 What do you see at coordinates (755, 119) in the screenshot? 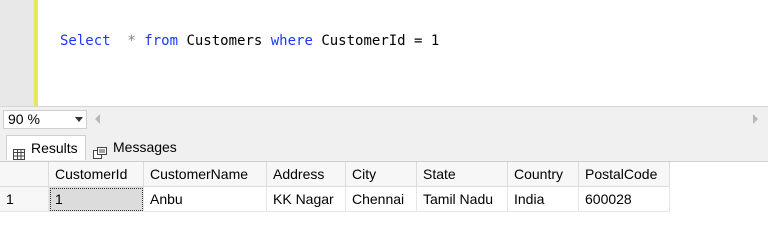
I see `scroll-right-icon` at bounding box center [755, 119].